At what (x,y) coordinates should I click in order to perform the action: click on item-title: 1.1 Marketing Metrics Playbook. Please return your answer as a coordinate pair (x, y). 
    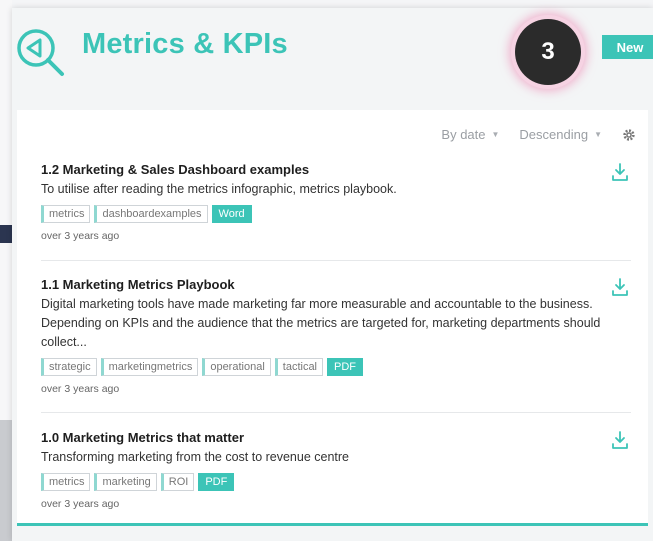
    Looking at the image, I should click on (336, 284).